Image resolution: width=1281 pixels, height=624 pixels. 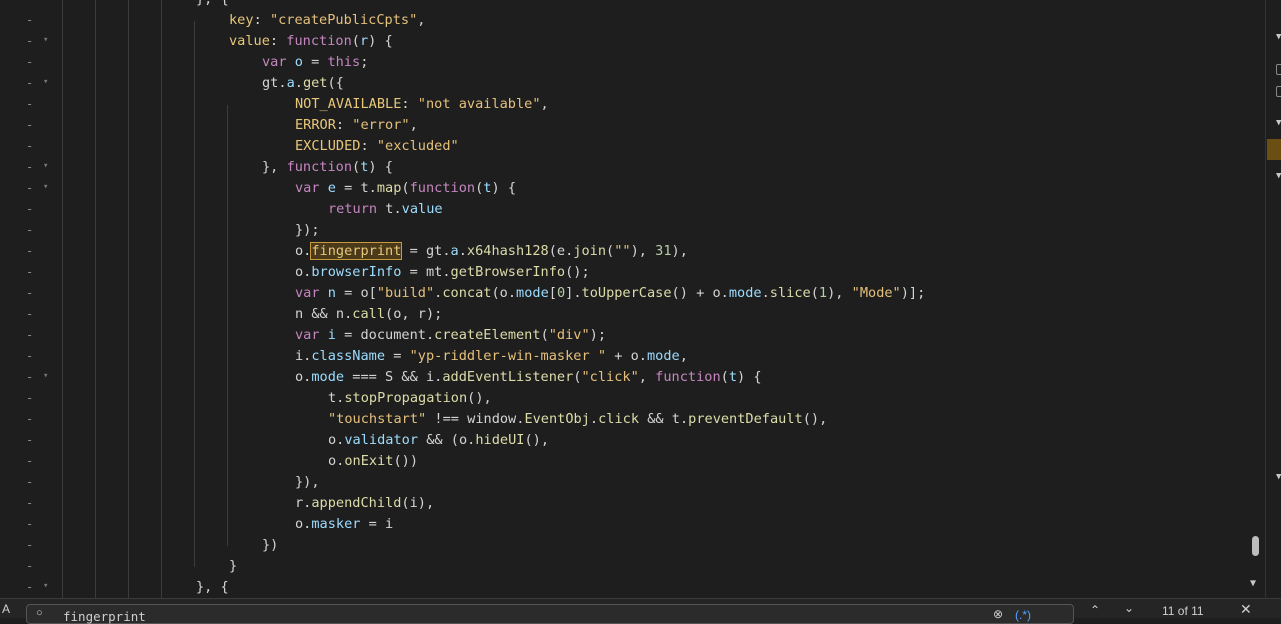 What do you see at coordinates (39, 613) in the screenshot?
I see `search-icon: ○` at bounding box center [39, 613].